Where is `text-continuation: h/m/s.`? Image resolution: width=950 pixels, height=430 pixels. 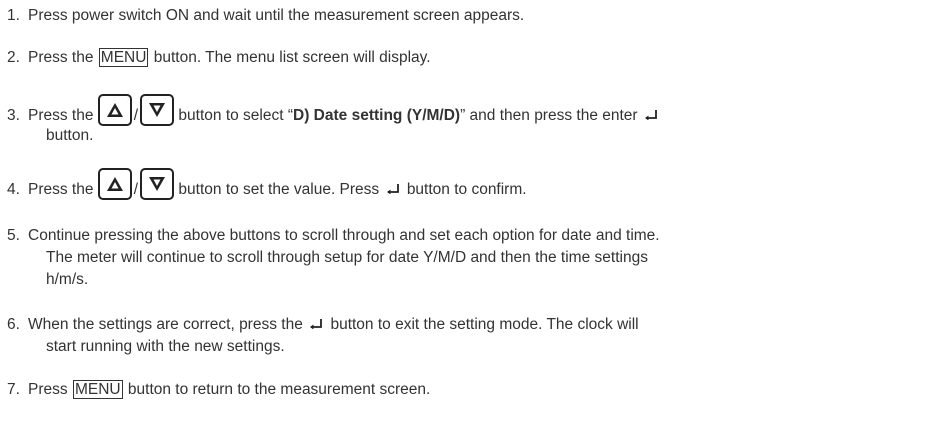 text-continuation: h/m/s. is located at coordinates (67, 279).